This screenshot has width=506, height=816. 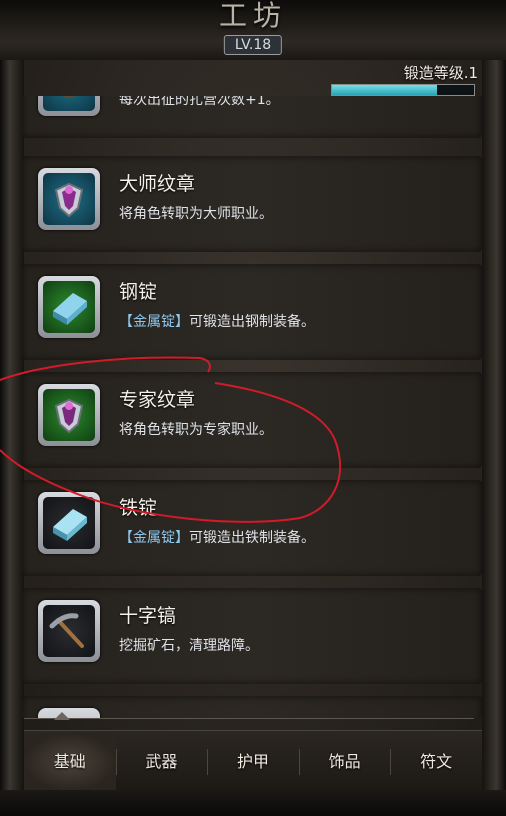 I want to click on tab-accessories: 饰品, so click(x=344, y=762).